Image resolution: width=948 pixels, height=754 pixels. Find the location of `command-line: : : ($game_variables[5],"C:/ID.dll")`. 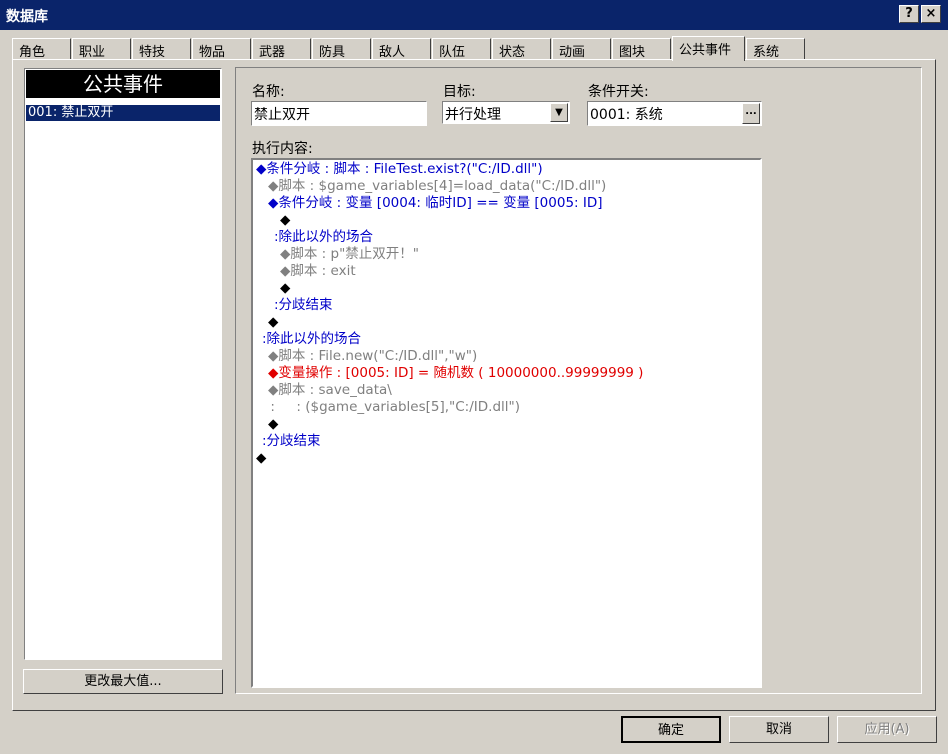

command-line: : : ($game_variables[5],"C:/ID.dll") is located at coordinates (395, 407).